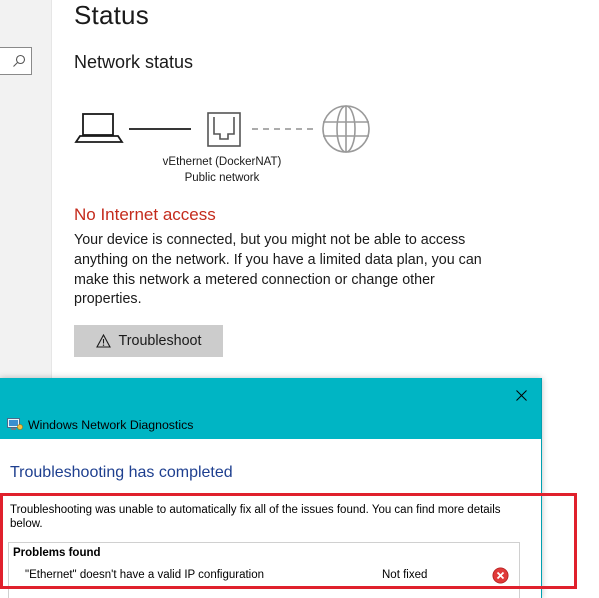 Image resolution: width=599 pixels, height=598 pixels. I want to click on globe-icon, so click(346, 129).